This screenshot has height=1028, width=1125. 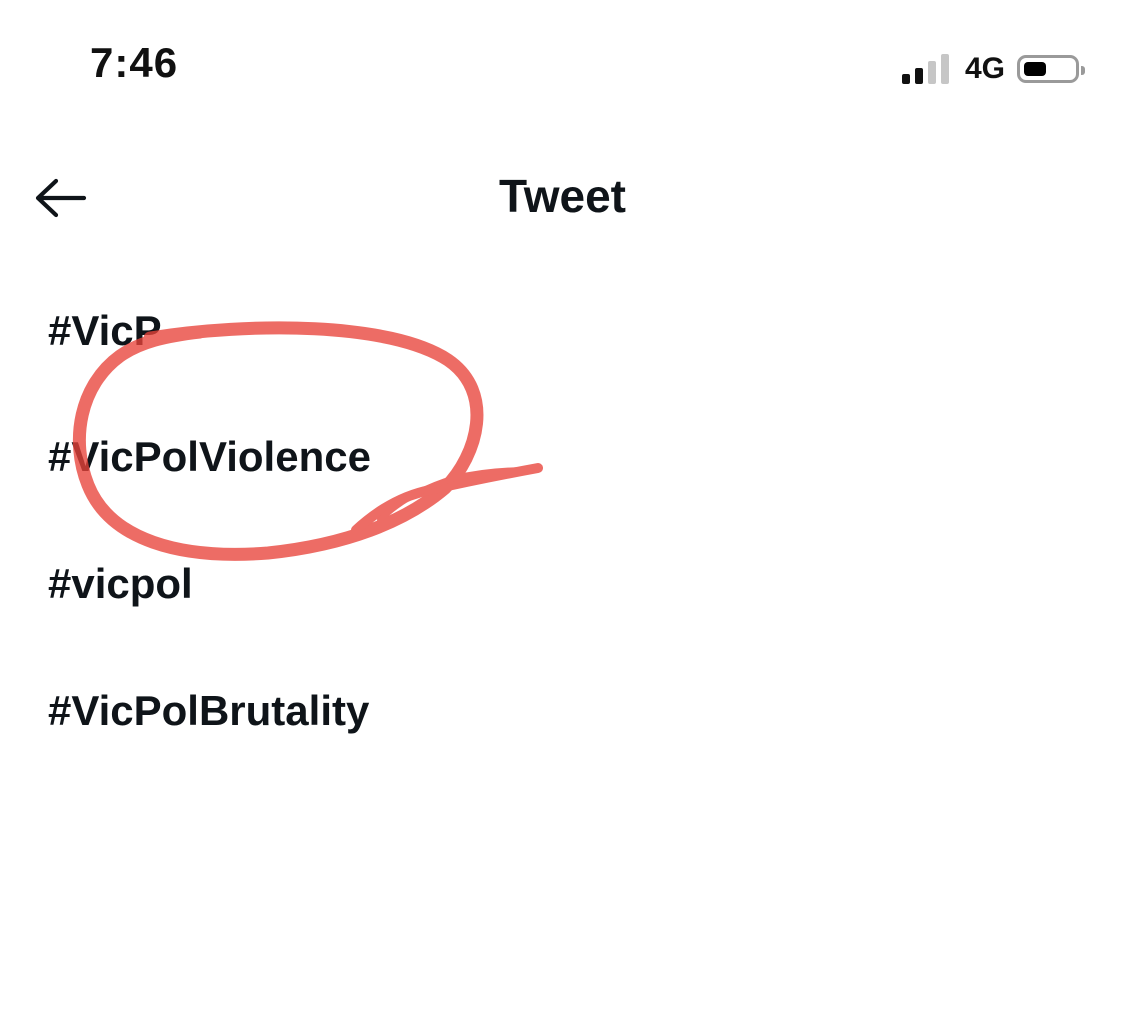 What do you see at coordinates (925, 69) in the screenshot?
I see `signal-icon` at bounding box center [925, 69].